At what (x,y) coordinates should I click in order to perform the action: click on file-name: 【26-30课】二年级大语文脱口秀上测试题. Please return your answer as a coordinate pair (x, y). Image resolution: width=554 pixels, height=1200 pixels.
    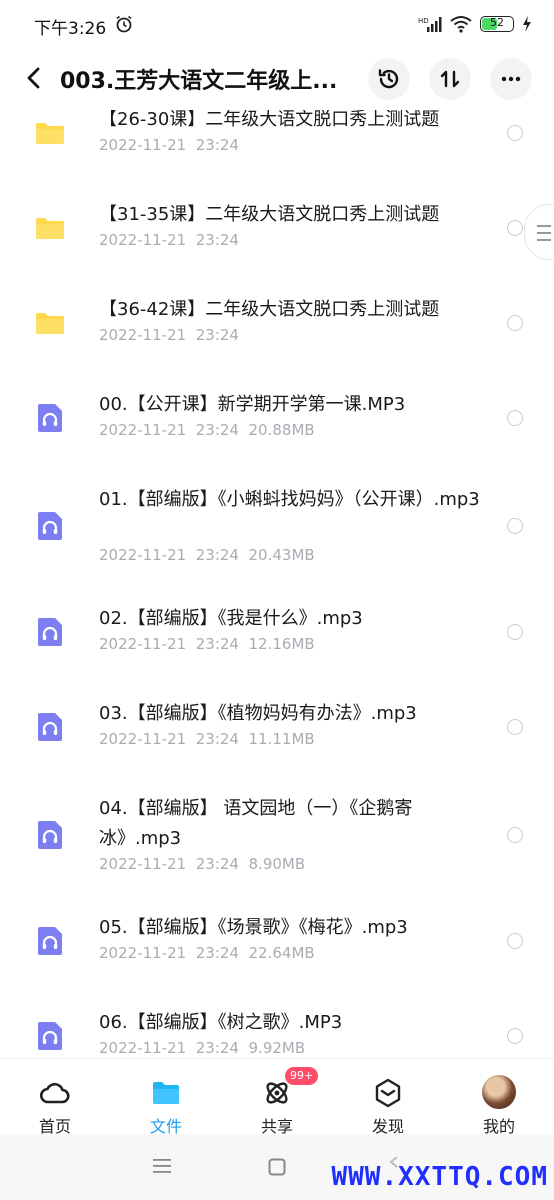
    Looking at the image, I should click on (269, 120).